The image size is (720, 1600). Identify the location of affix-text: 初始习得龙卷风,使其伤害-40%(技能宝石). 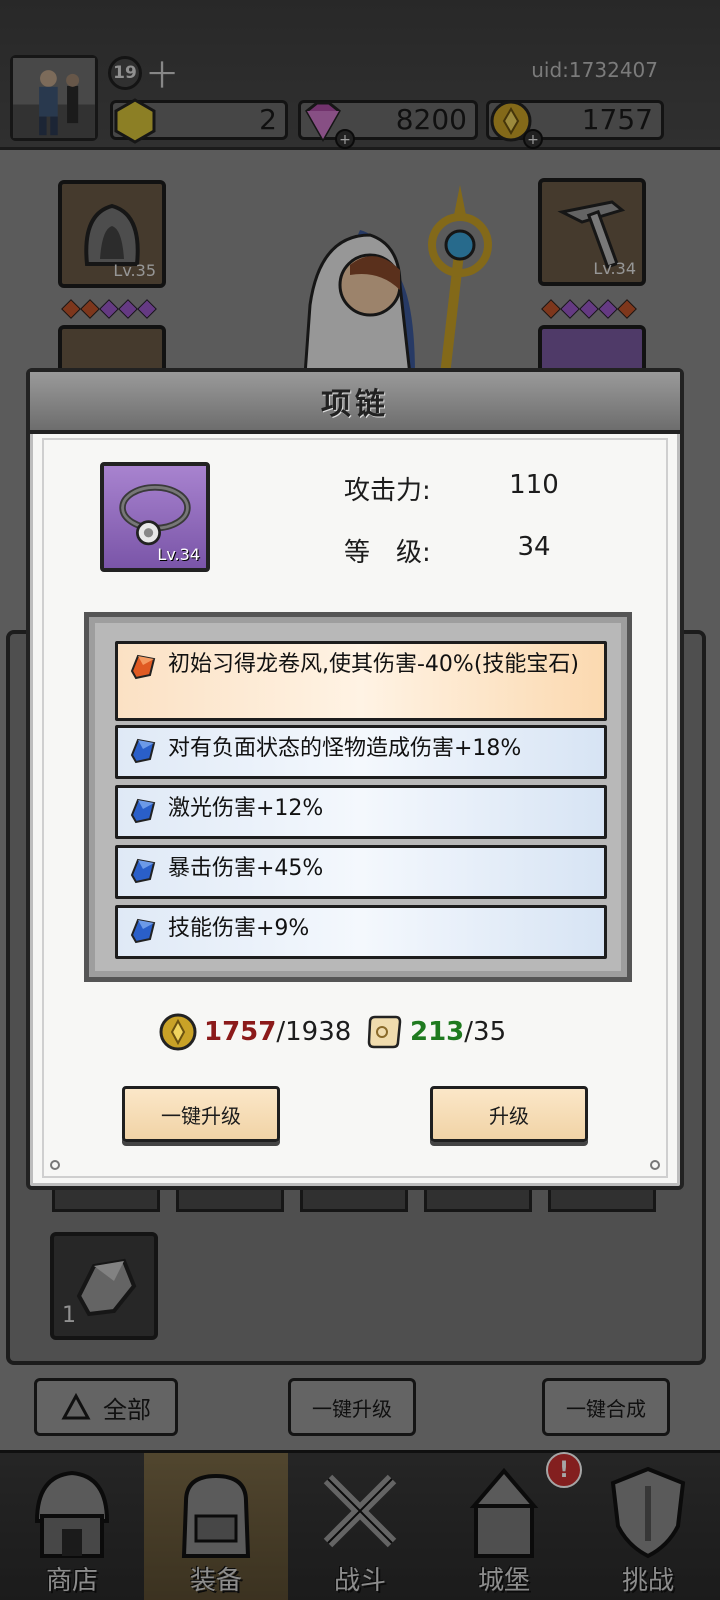
(373, 664).